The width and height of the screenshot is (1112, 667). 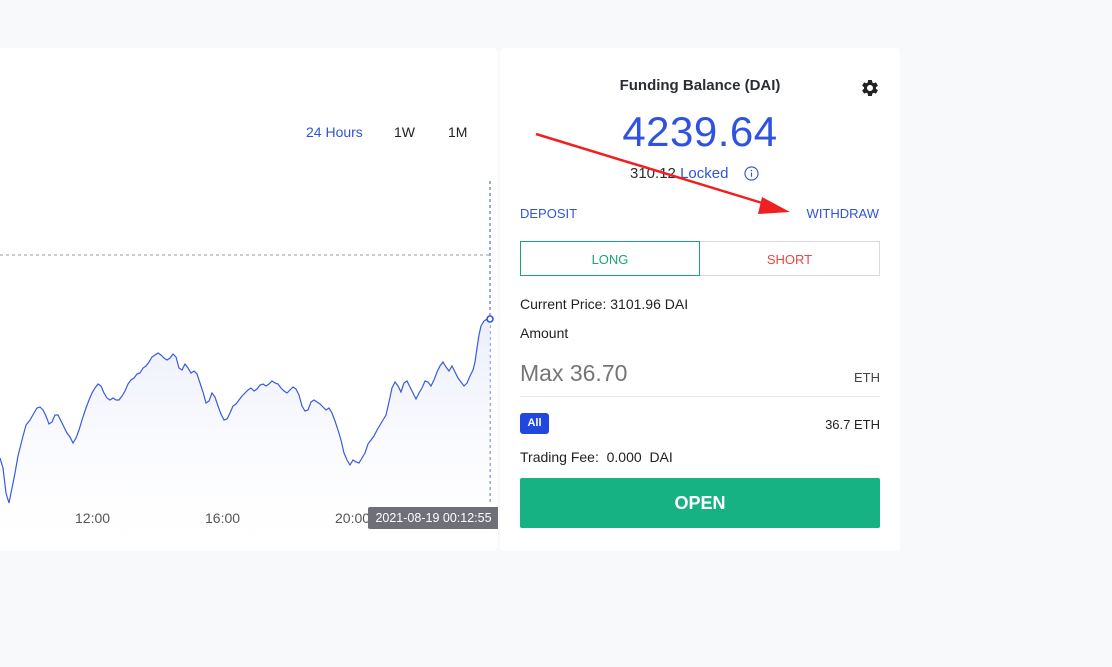 What do you see at coordinates (223, 518) in the screenshot?
I see `x-tick-label: 16:00` at bounding box center [223, 518].